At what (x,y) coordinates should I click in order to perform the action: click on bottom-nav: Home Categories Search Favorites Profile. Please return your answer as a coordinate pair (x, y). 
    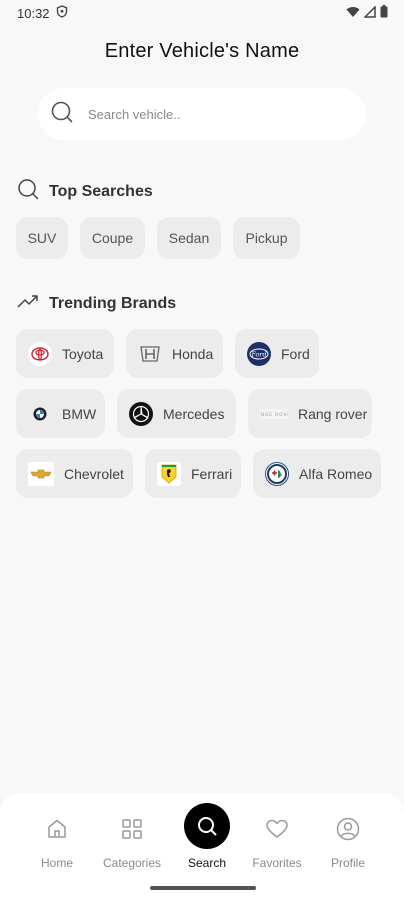
    Looking at the image, I should click on (202, 846).